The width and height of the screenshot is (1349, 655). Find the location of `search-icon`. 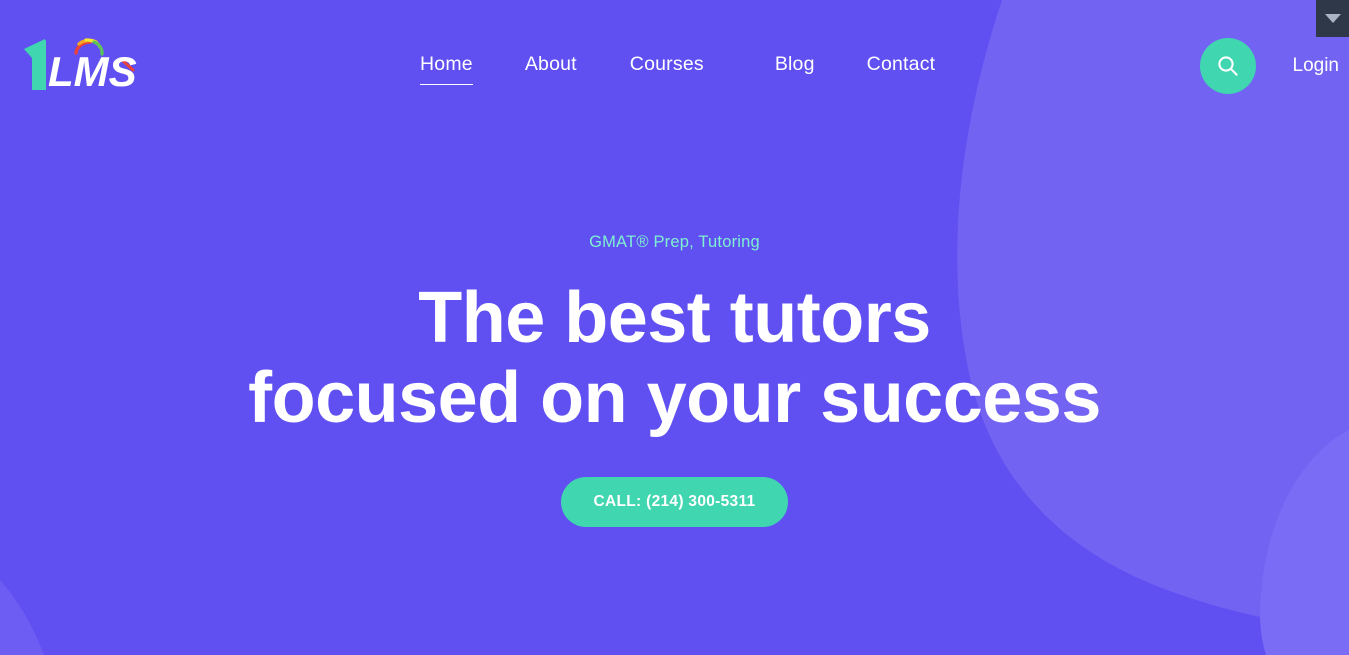

search-icon is located at coordinates (1227, 66).